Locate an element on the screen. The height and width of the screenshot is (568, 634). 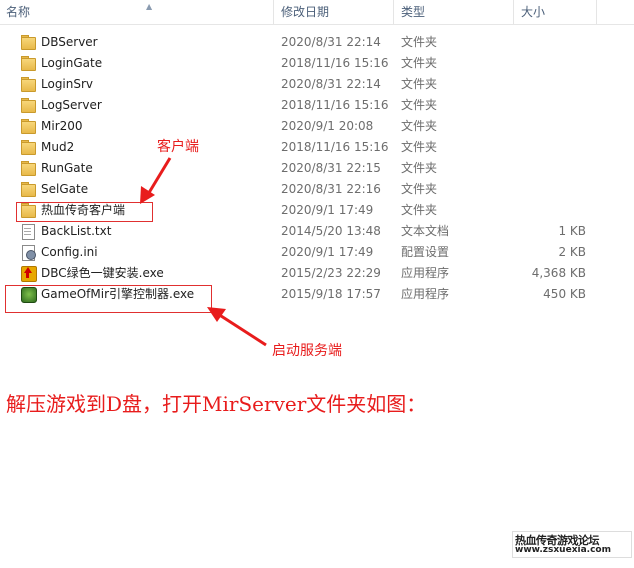
instruction-caption: 解压游戏到D盘，打开MirServer文件夹如图： is located at coordinates (216, 404).